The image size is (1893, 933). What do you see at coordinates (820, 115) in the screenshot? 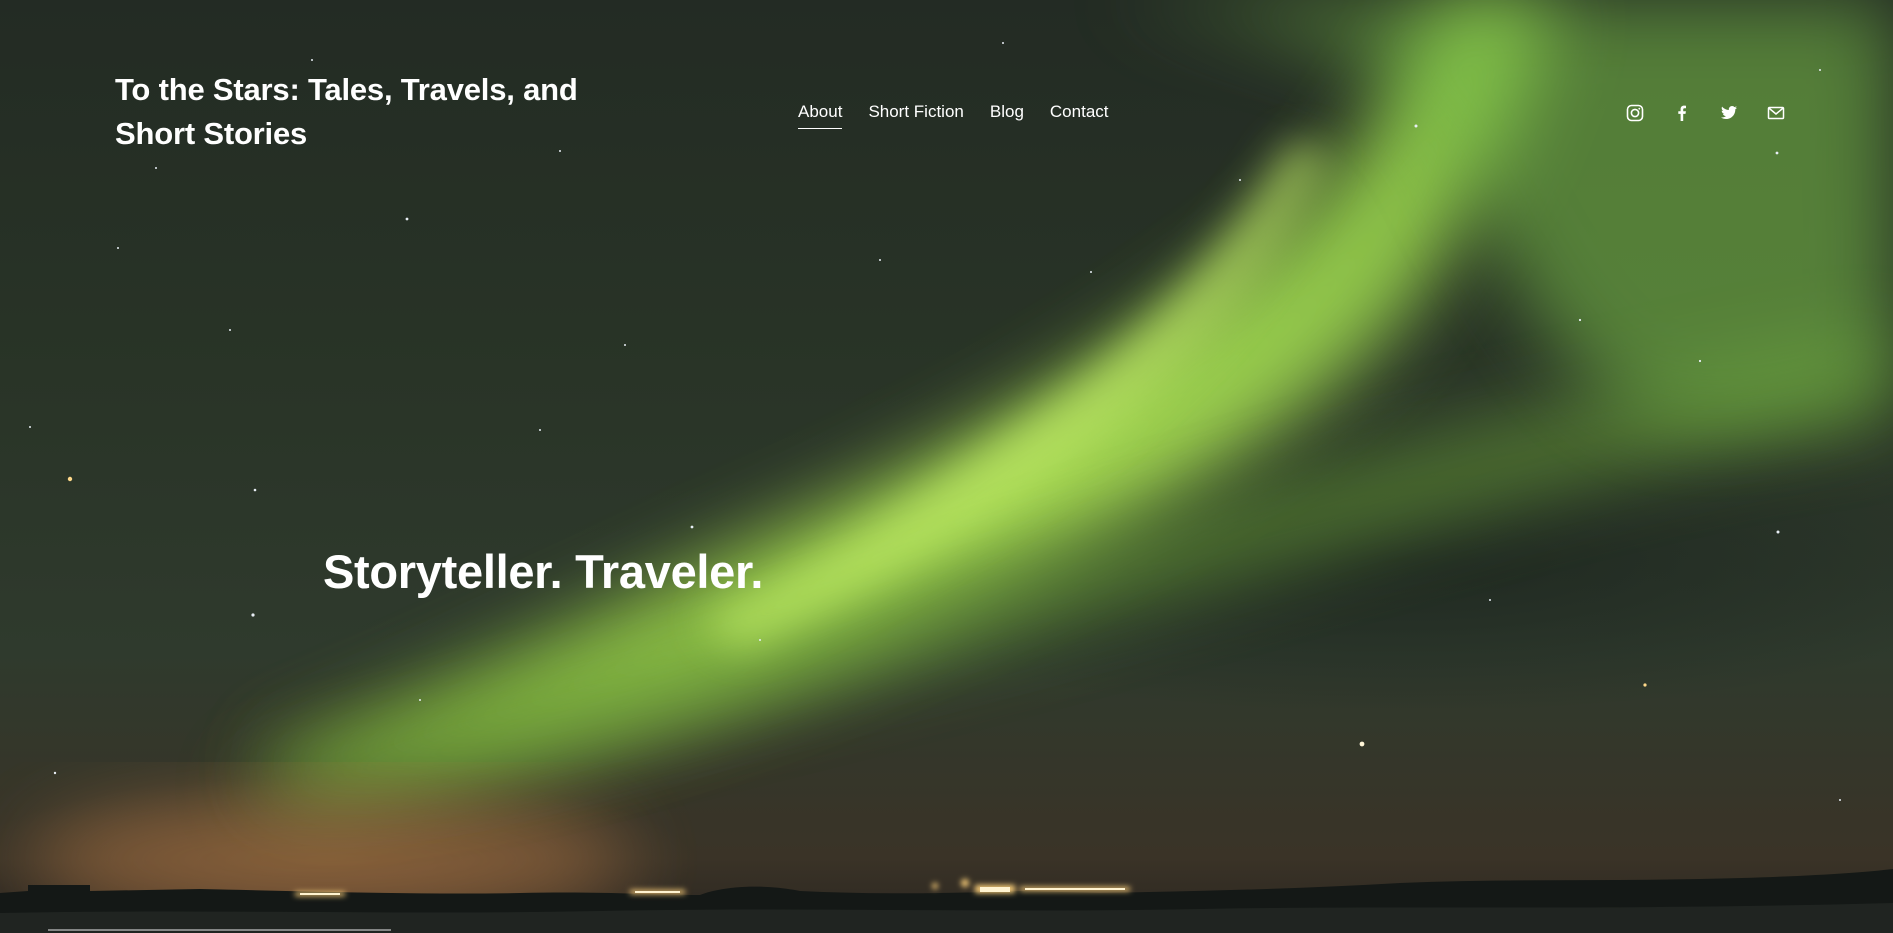
I see `nav-item-about: About` at bounding box center [820, 115].